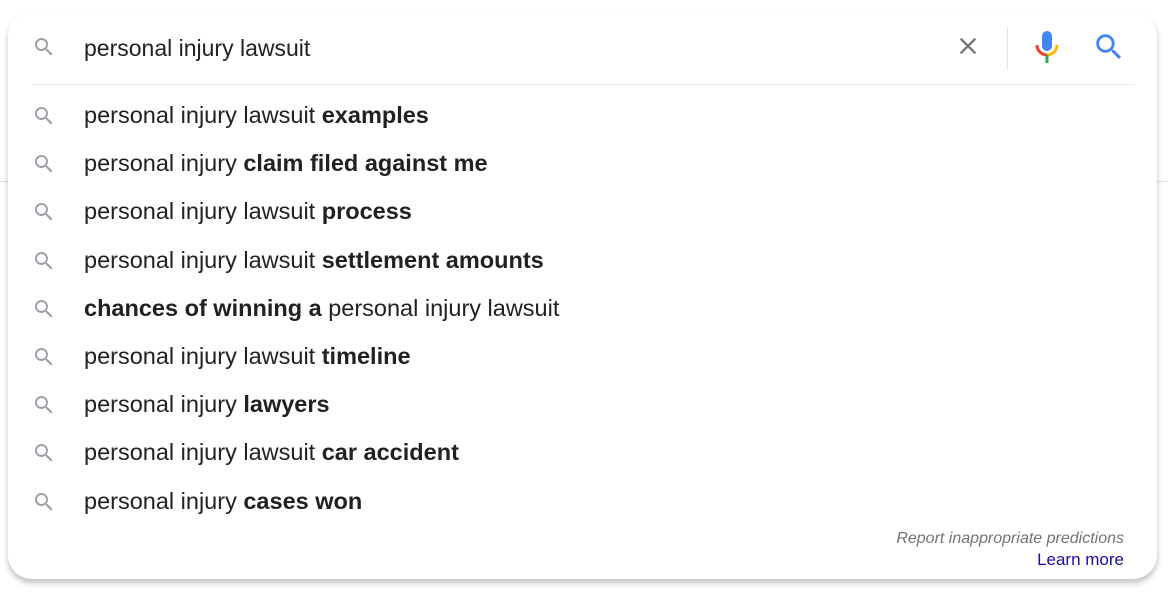  I want to click on clear-button, so click(968, 48).